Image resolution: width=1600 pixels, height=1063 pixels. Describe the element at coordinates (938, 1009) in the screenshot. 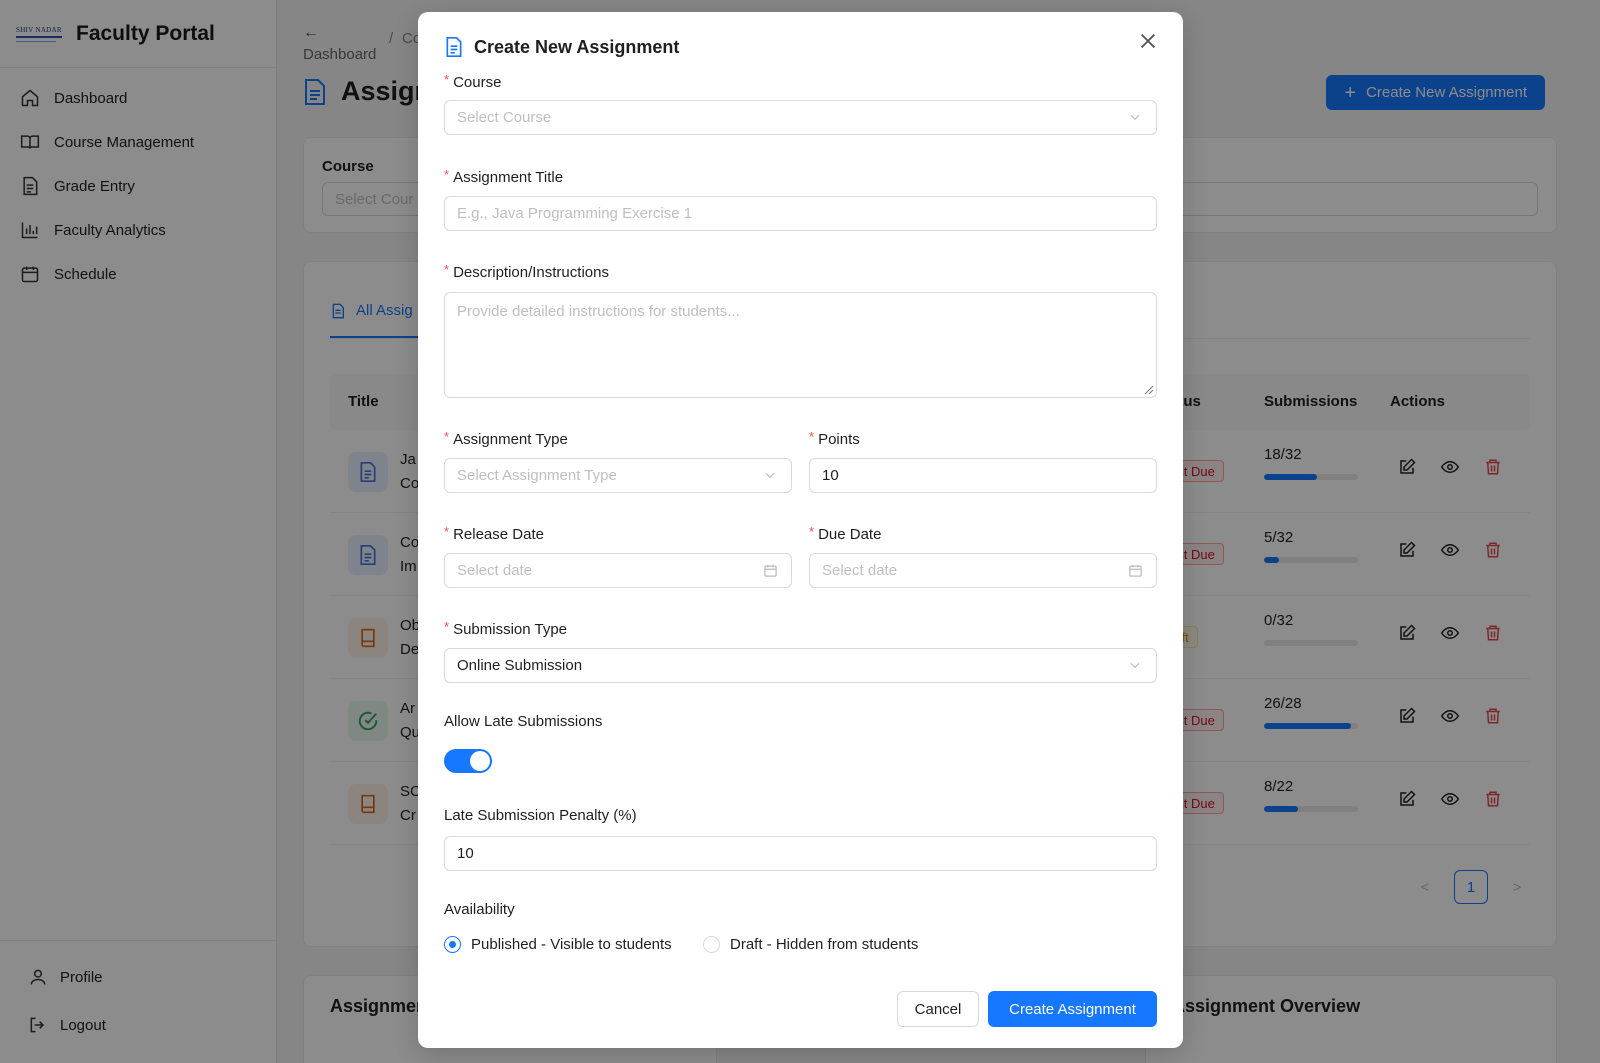

I see `cancel-button: Cancel` at that location.